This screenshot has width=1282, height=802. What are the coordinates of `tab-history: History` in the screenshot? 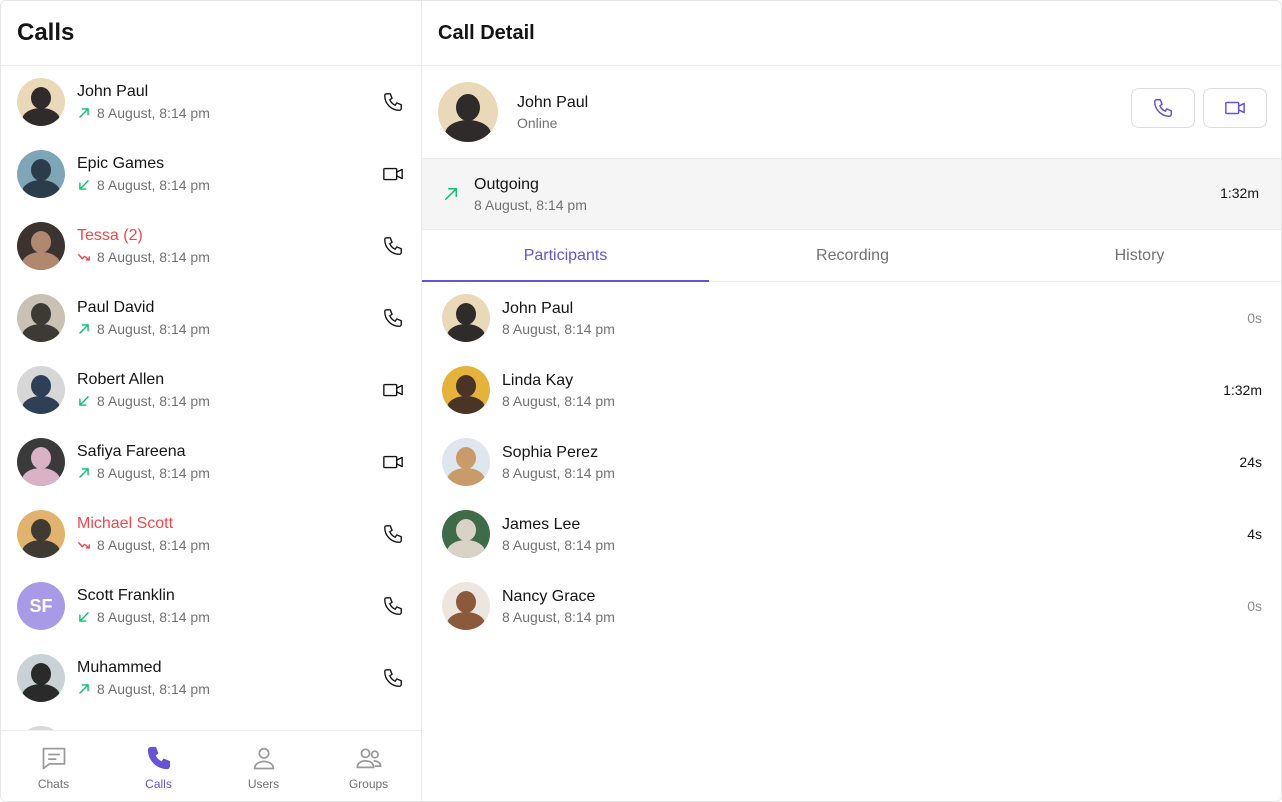 It's located at (1138, 255).